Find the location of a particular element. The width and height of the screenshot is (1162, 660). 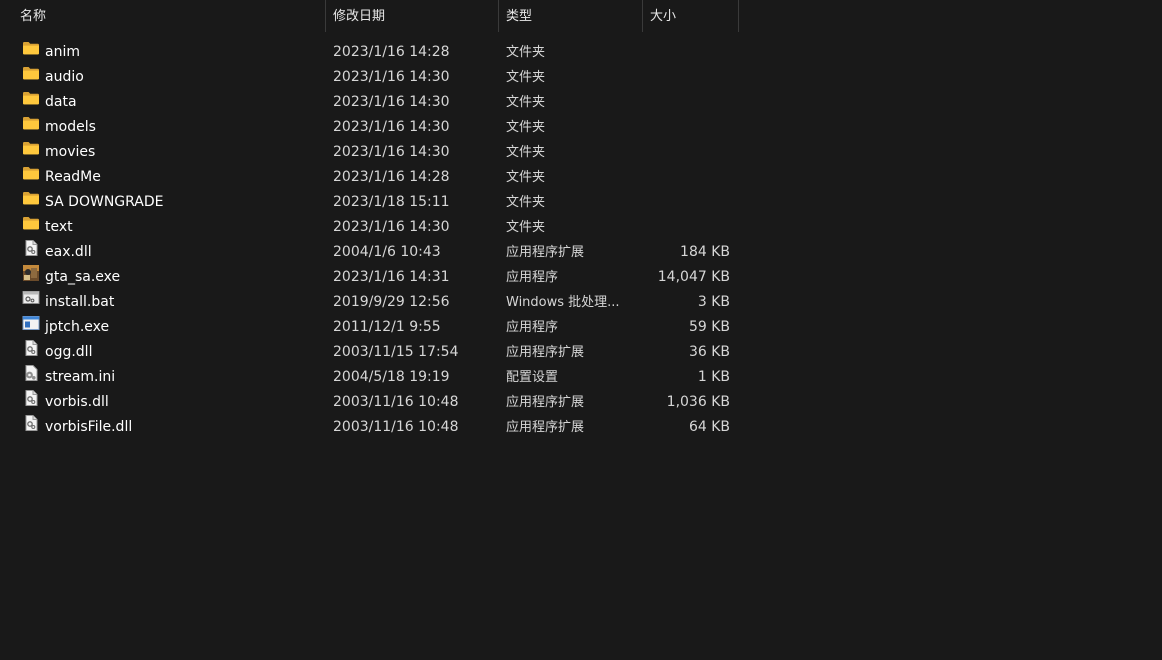

file-size: 64 KB is located at coordinates (709, 427).